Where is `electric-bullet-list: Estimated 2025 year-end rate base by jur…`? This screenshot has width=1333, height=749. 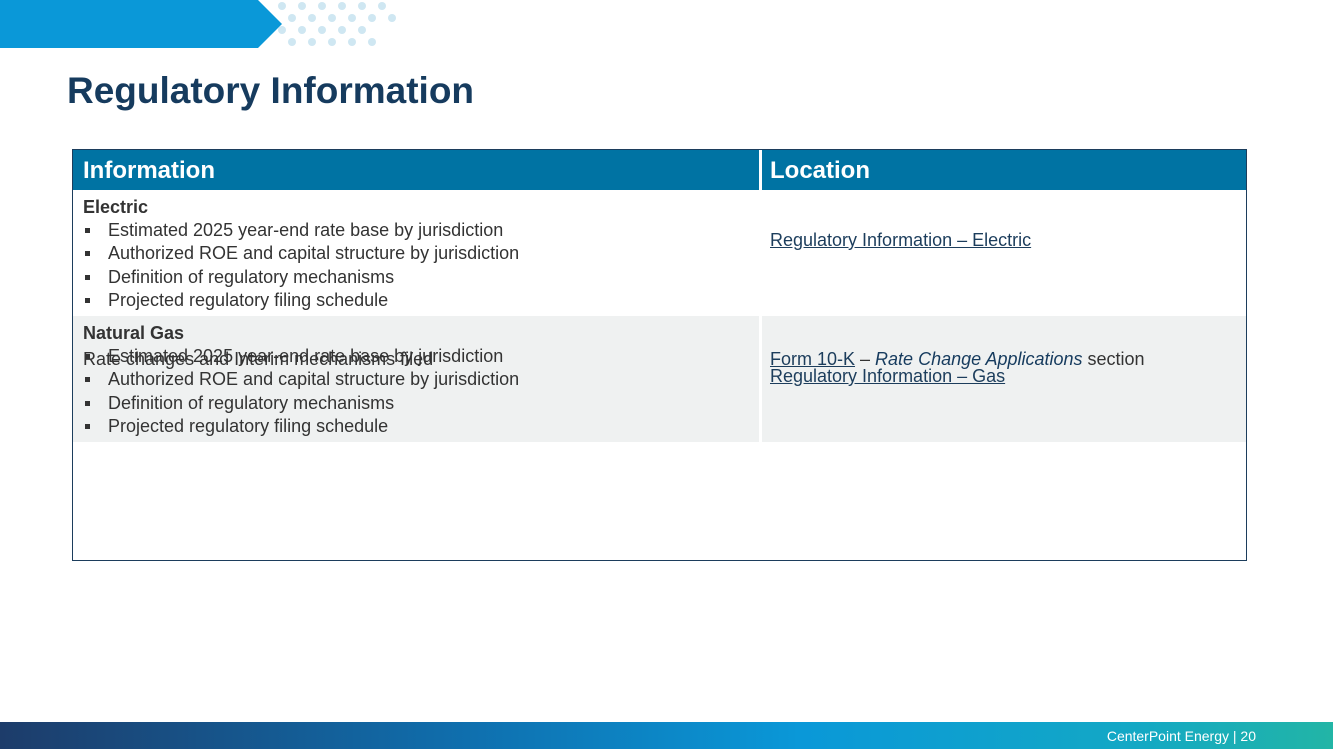
electric-bullet-list: Estimated 2025 year-end rate base by jur… is located at coordinates (301, 265).